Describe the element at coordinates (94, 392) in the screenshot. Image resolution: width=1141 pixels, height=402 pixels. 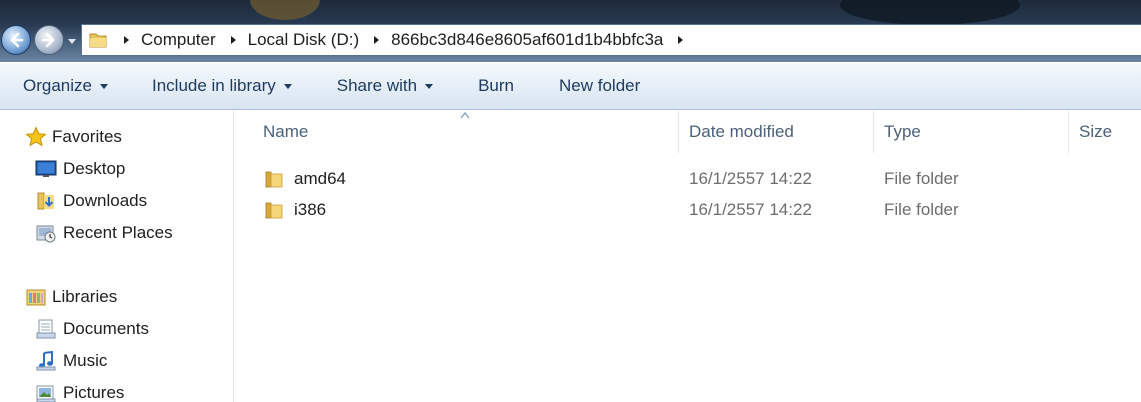
I see `nav-item-label: Pictures` at that location.